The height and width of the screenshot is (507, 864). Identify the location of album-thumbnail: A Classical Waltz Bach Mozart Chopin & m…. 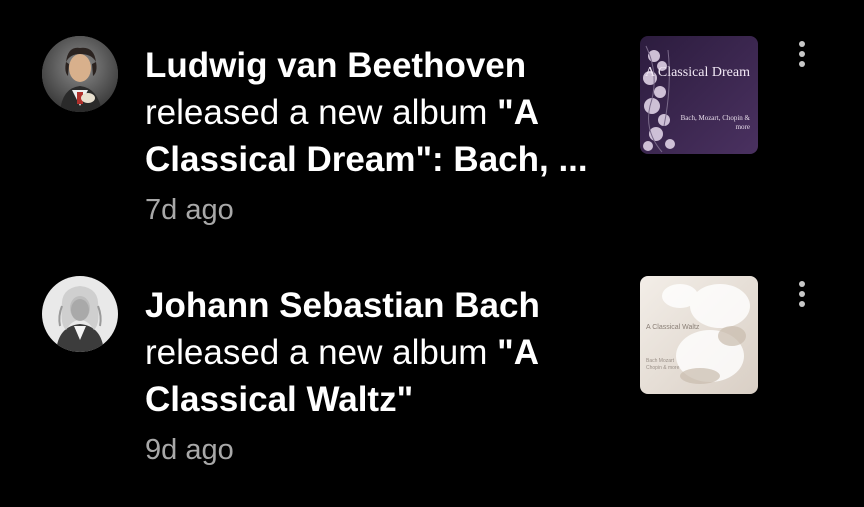
(699, 335).